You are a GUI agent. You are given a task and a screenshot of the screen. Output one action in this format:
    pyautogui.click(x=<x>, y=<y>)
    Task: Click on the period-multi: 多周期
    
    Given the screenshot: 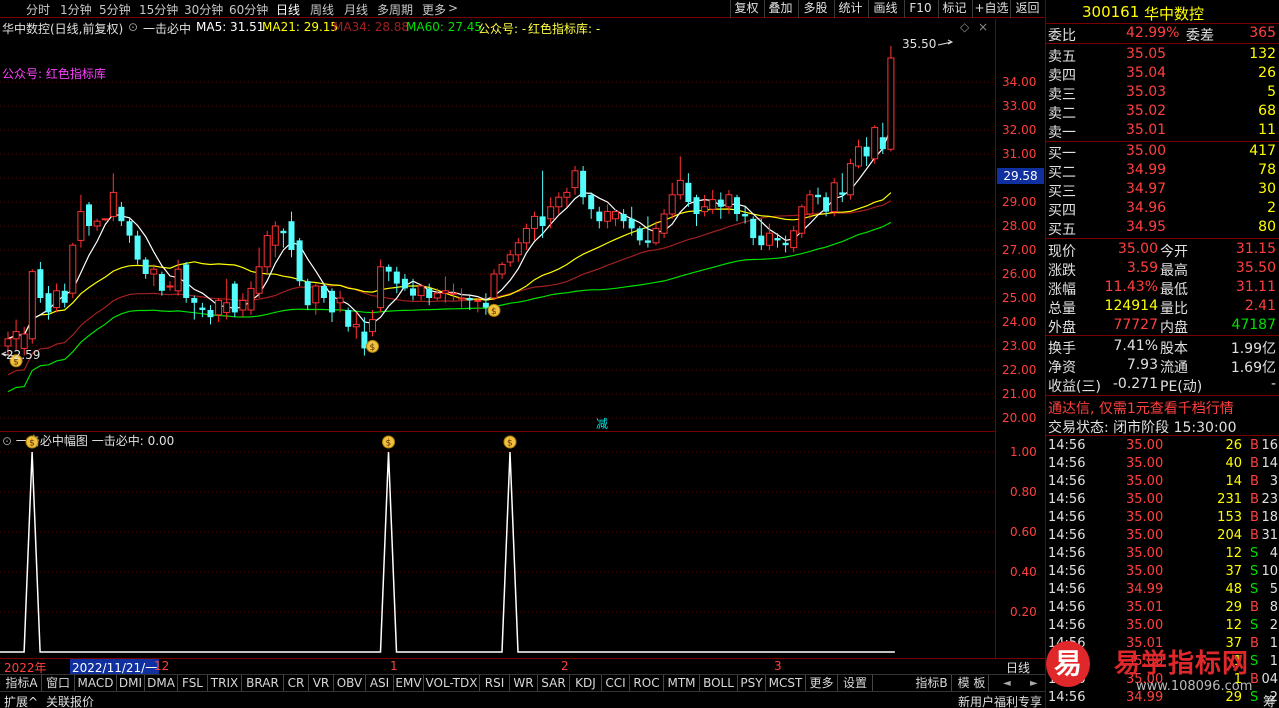 What is the action you would take?
    pyautogui.click(x=395, y=9)
    